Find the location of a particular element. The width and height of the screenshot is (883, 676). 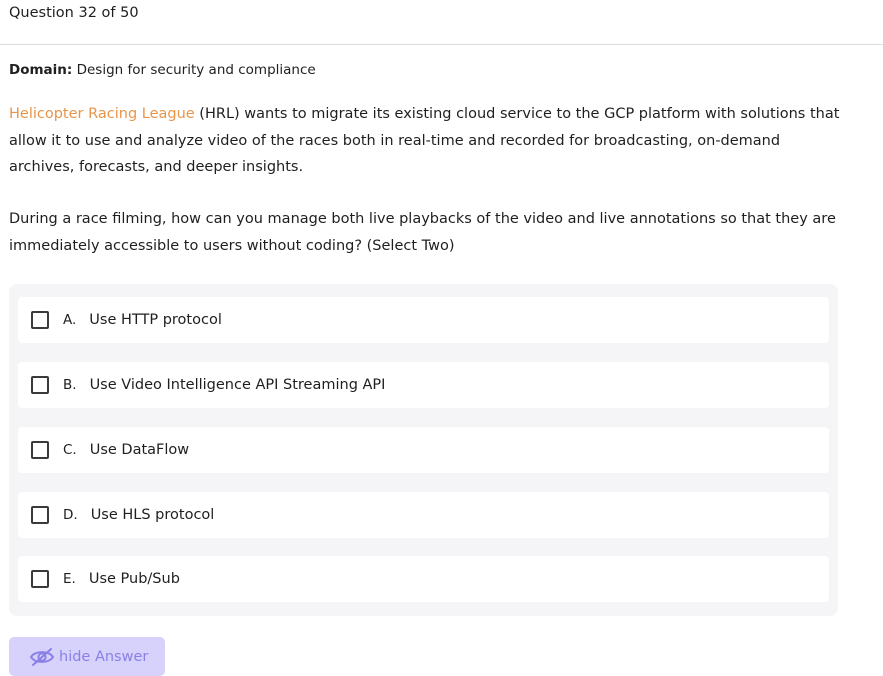

option-e-text: Use Pub/Sub is located at coordinates (134, 579).